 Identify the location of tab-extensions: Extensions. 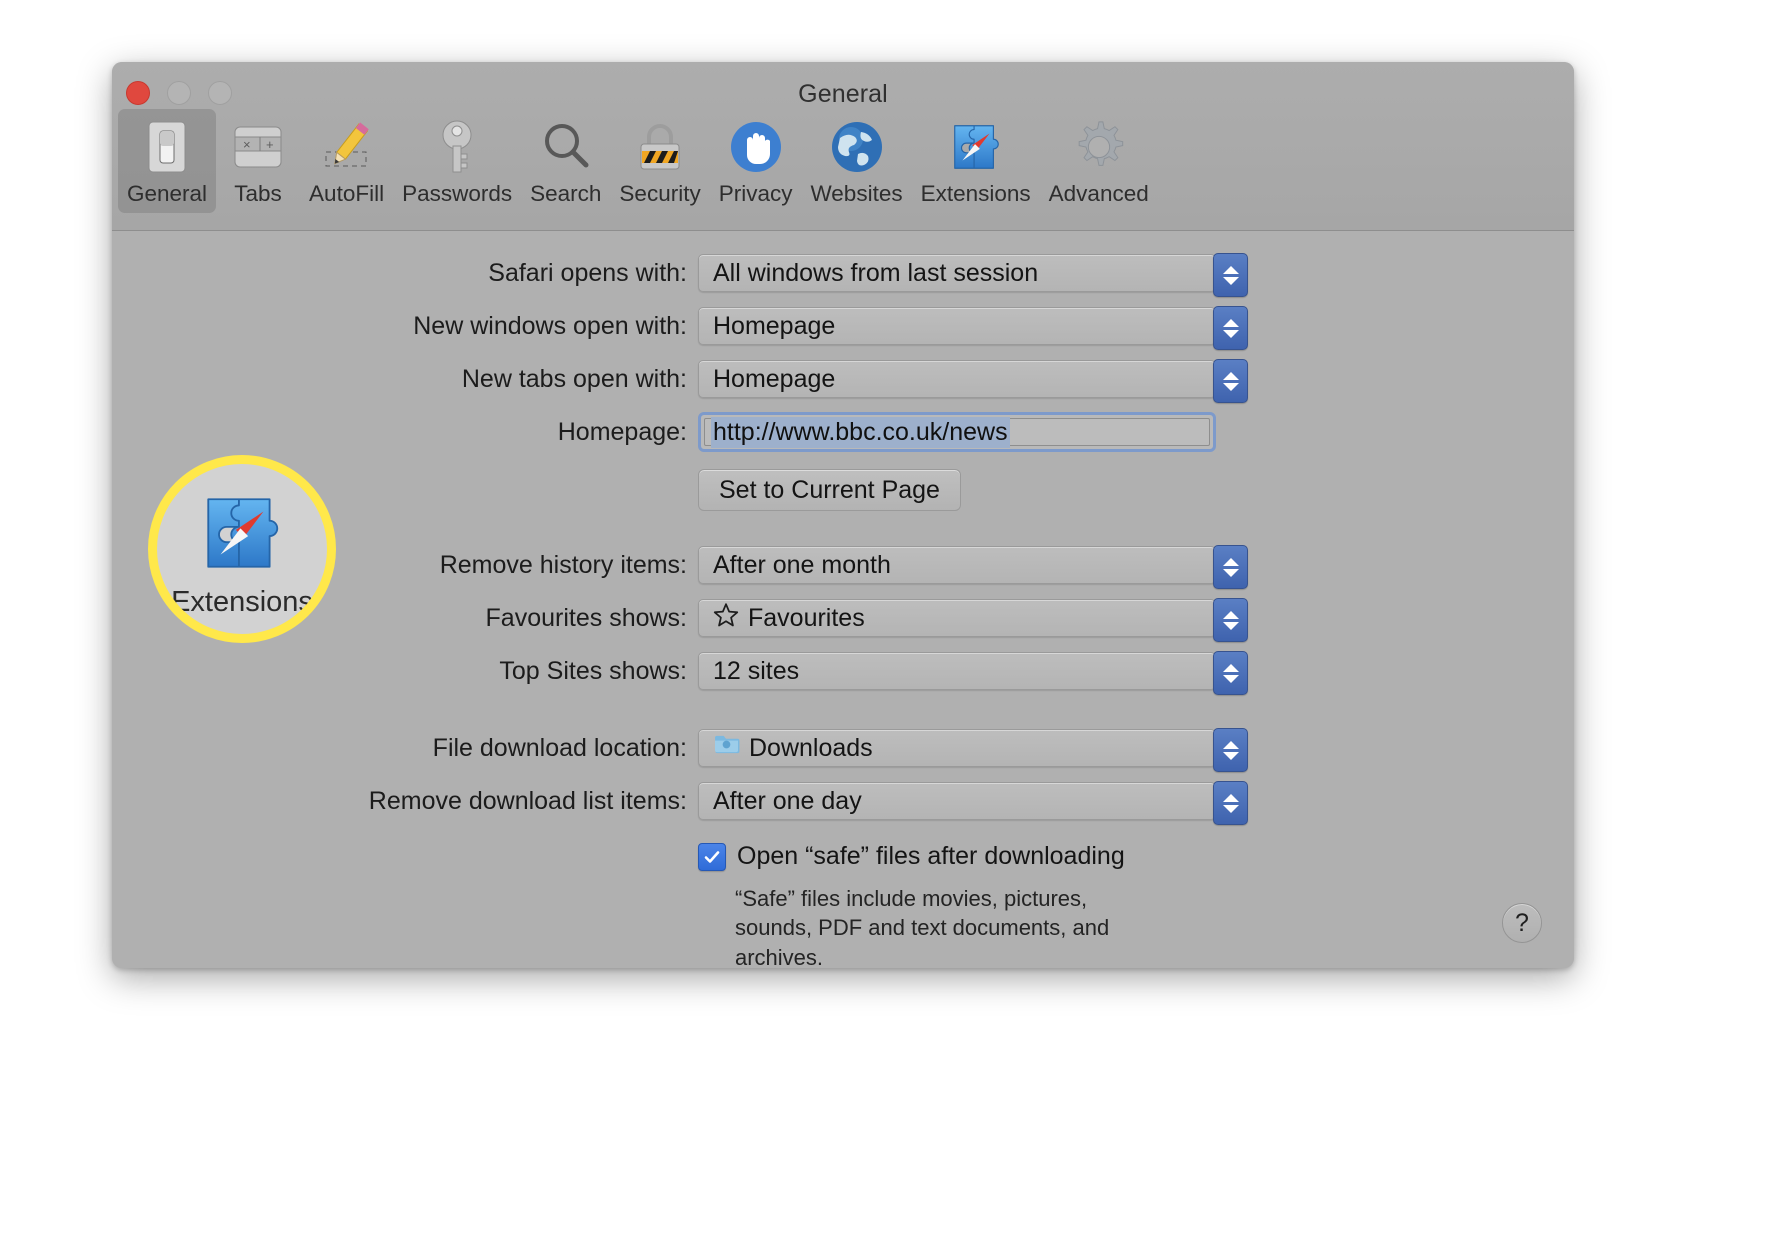
(976, 161).